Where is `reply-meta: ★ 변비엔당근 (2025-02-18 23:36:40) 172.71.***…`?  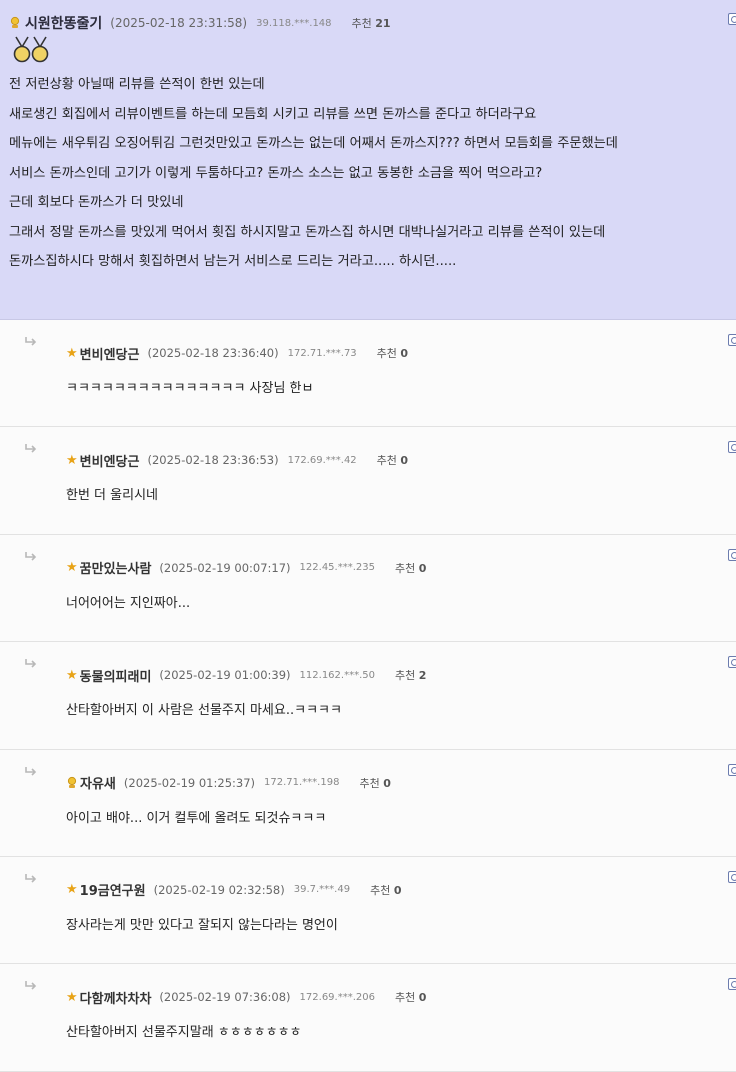 reply-meta: ★ 변비엔당근 (2025-02-18 23:36:40) 172.71.***… is located at coordinates (237, 353).